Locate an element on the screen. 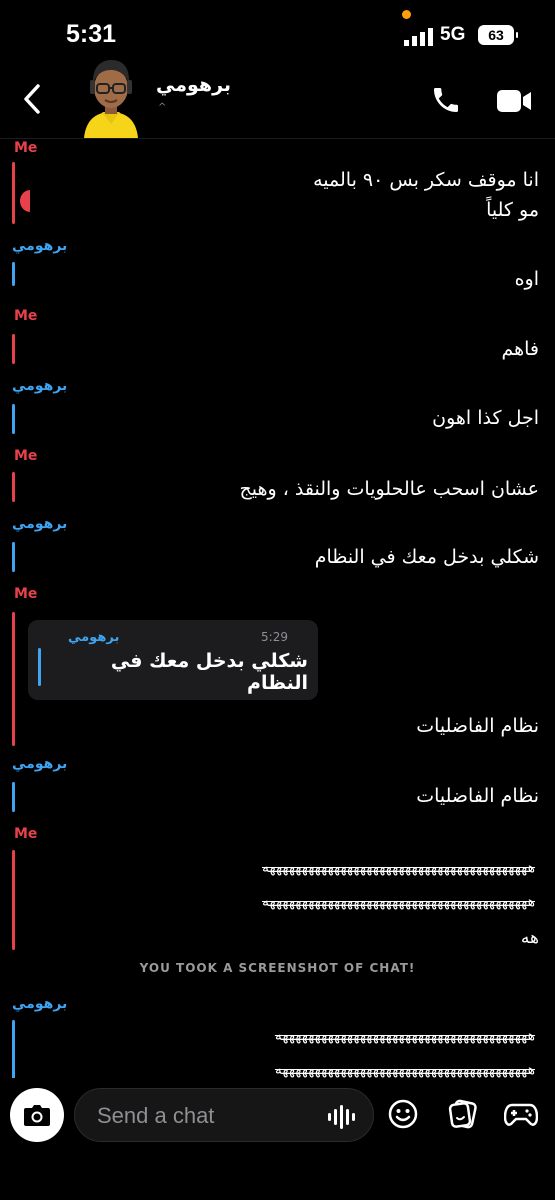  message-text: عشان اسحب عالحلويات والنقذ ، وهيج is located at coordinates (389, 489).